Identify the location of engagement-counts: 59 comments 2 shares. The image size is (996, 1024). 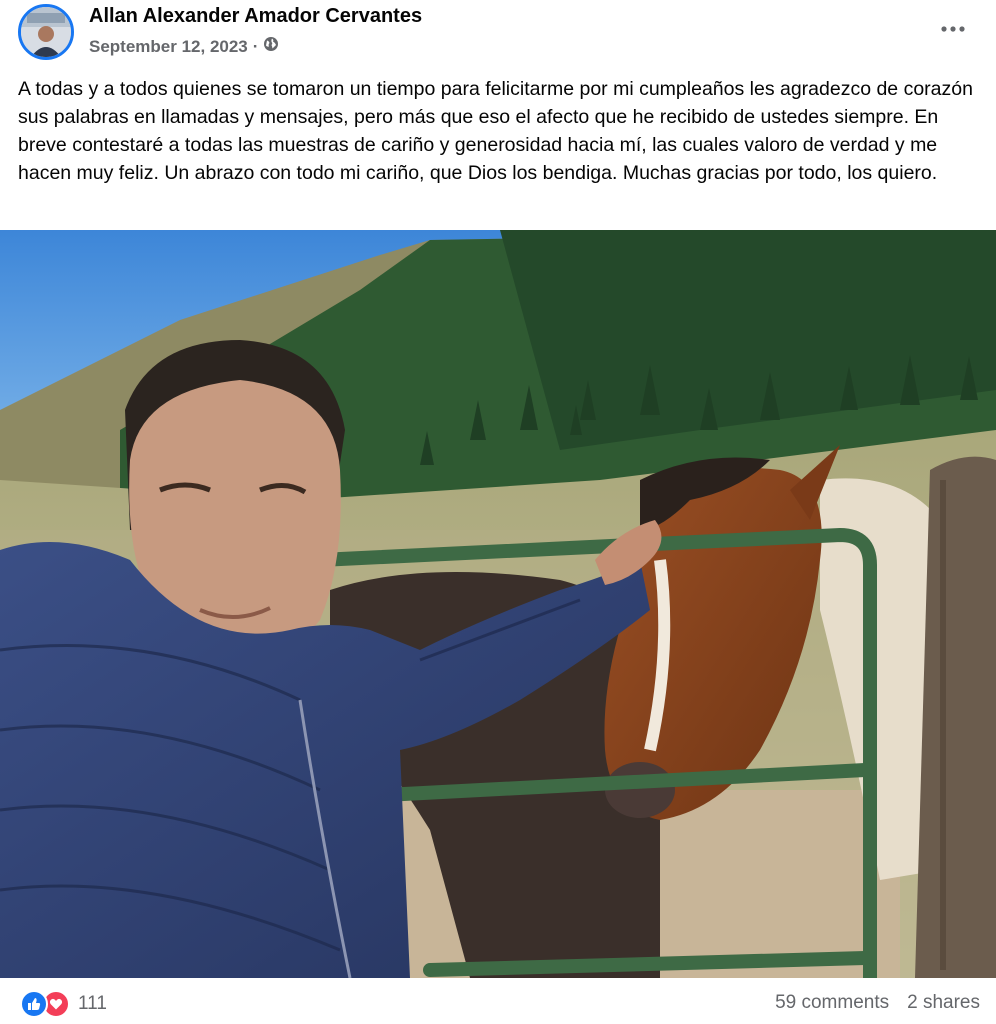
(877, 1003).